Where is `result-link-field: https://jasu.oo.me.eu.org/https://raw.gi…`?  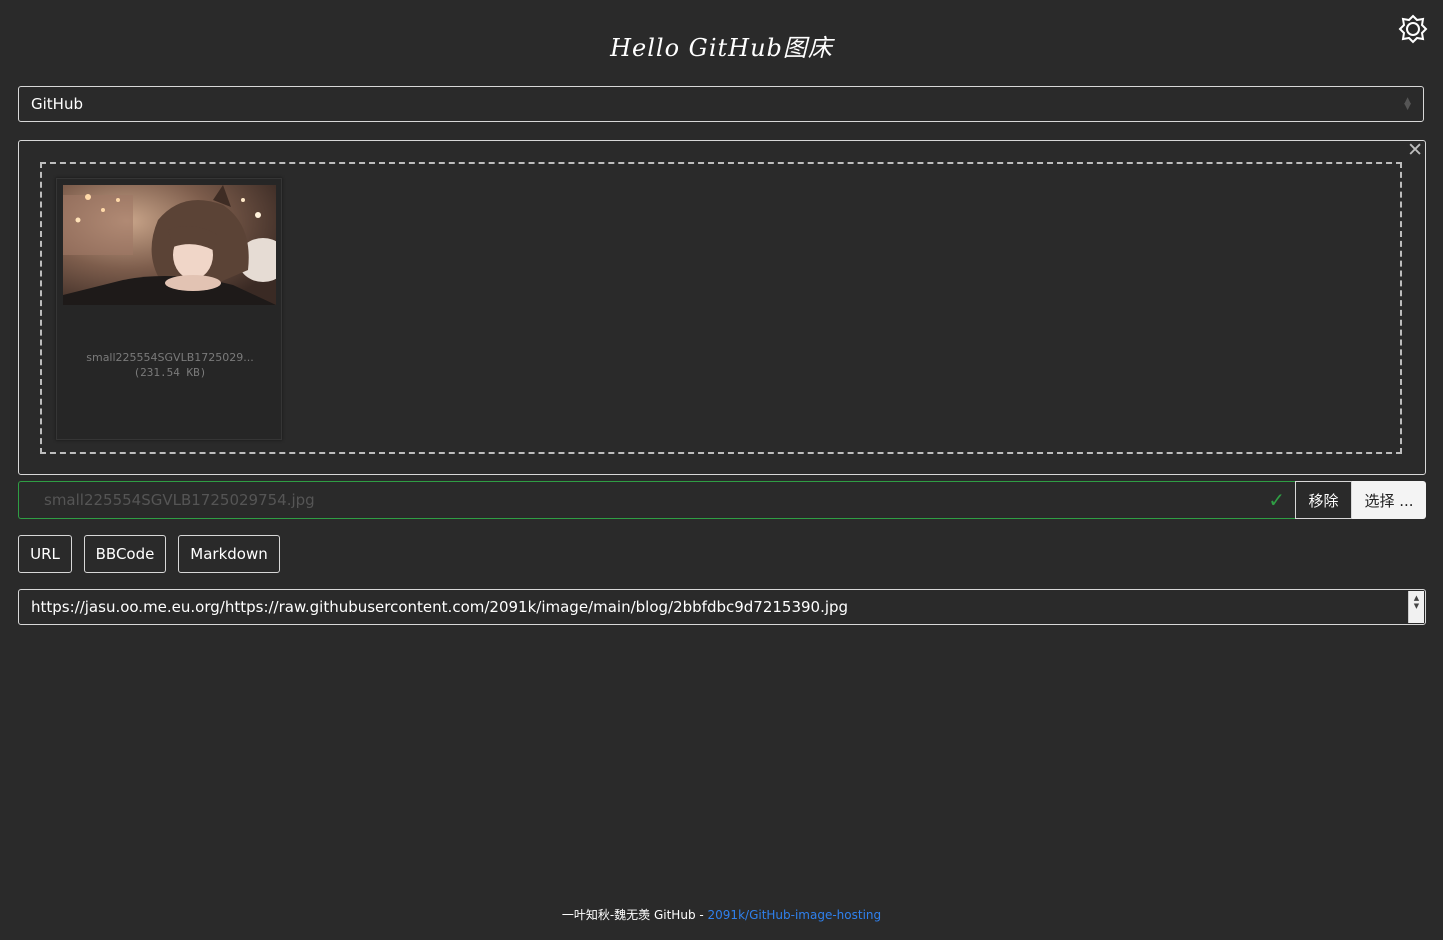
result-link-field: https://jasu.oo.me.eu.org/https://raw.gi… is located at coordinates (722, 607).